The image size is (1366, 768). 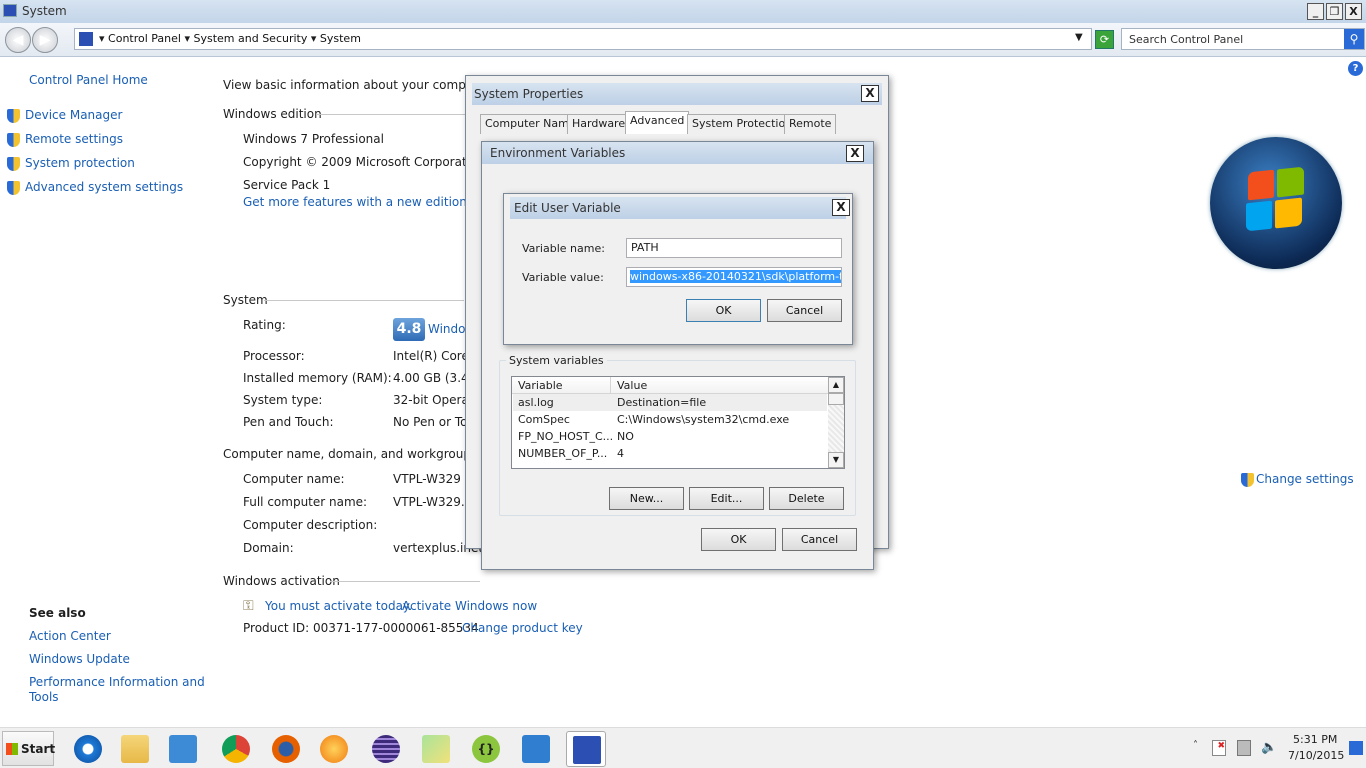 I want to click on dialog-title: System Properties, so click(x=529, y=94).